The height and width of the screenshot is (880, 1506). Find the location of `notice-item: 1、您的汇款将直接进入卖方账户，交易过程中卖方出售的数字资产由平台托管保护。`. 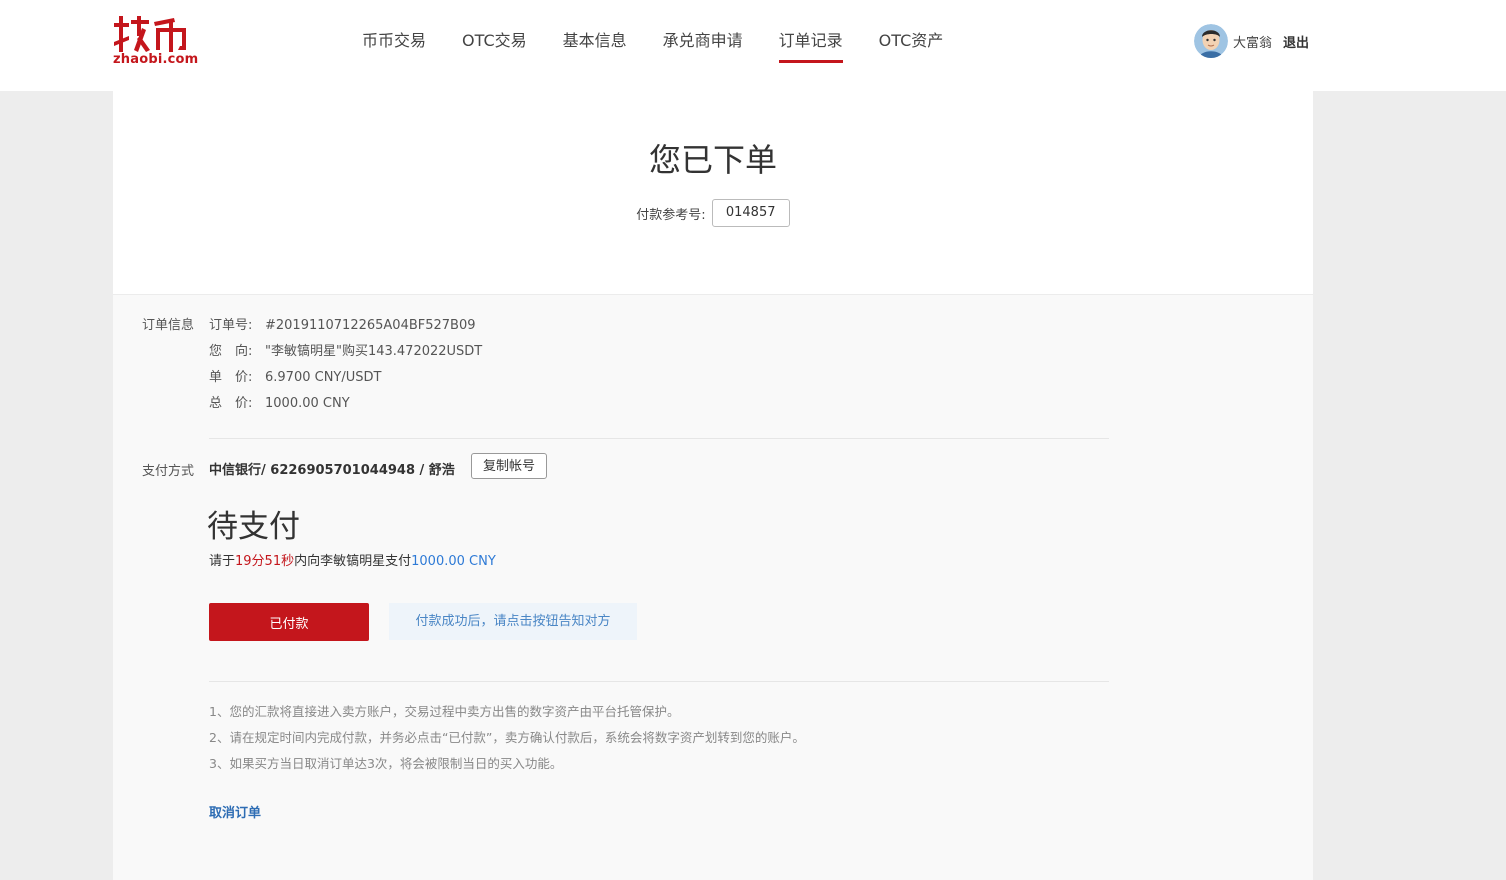

notice-item: 1、您的汇款将直接进入卖方账户，交易过程中卖方出售的数字资产由平台托管保护。 is located at coordinates (444, 711).